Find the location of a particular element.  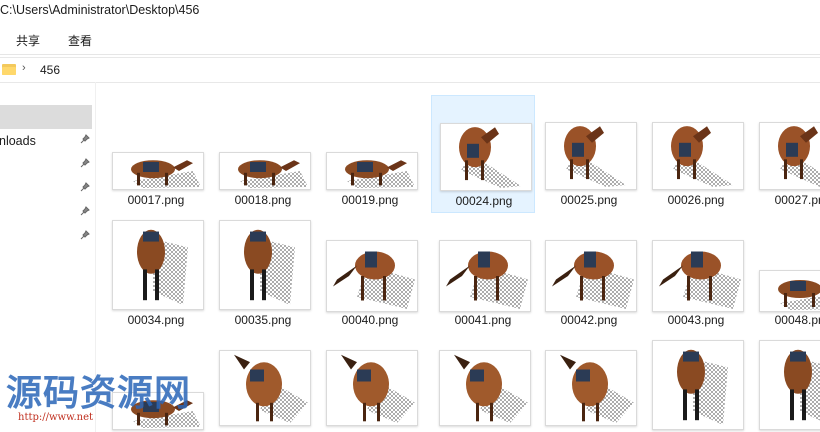

watermark: 源码资源网 http://www.net is located at coordinates (105, 396).